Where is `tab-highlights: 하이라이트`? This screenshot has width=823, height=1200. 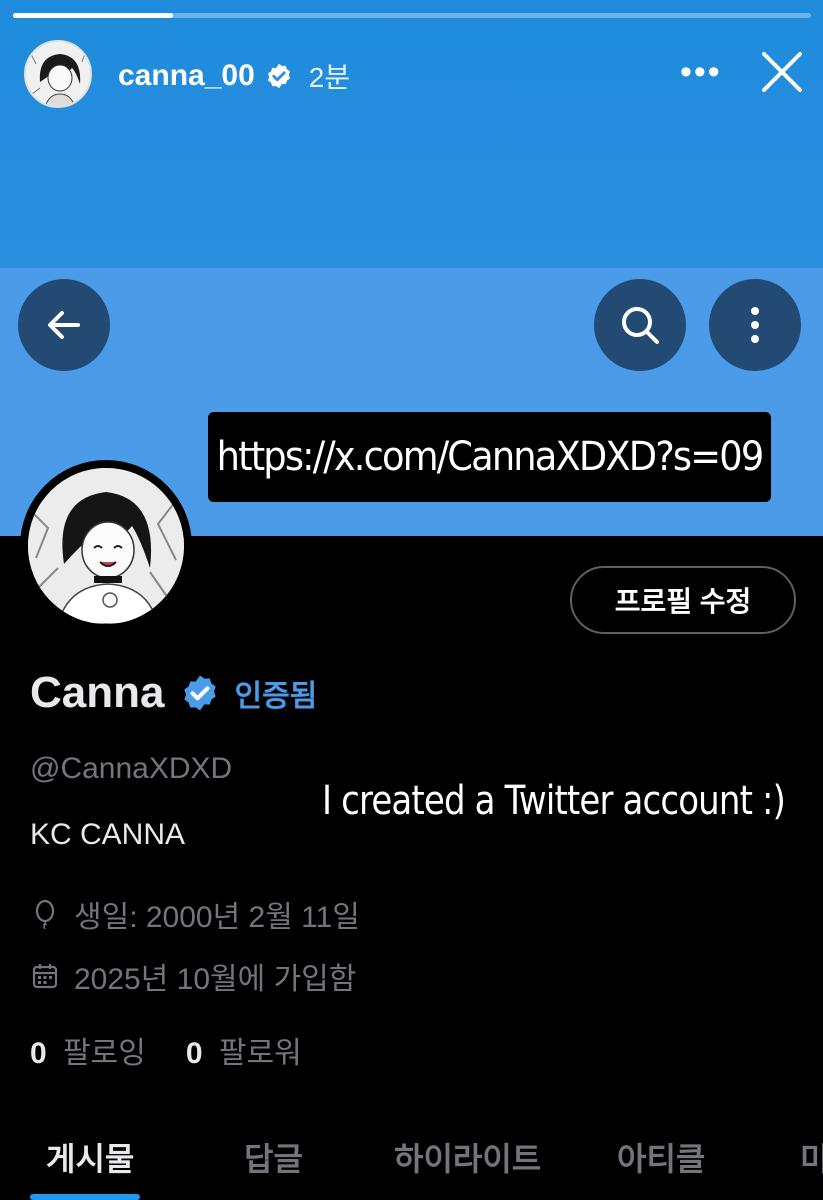 tab-highlights: 하이라이트 is located at coordinates (467, 1157).